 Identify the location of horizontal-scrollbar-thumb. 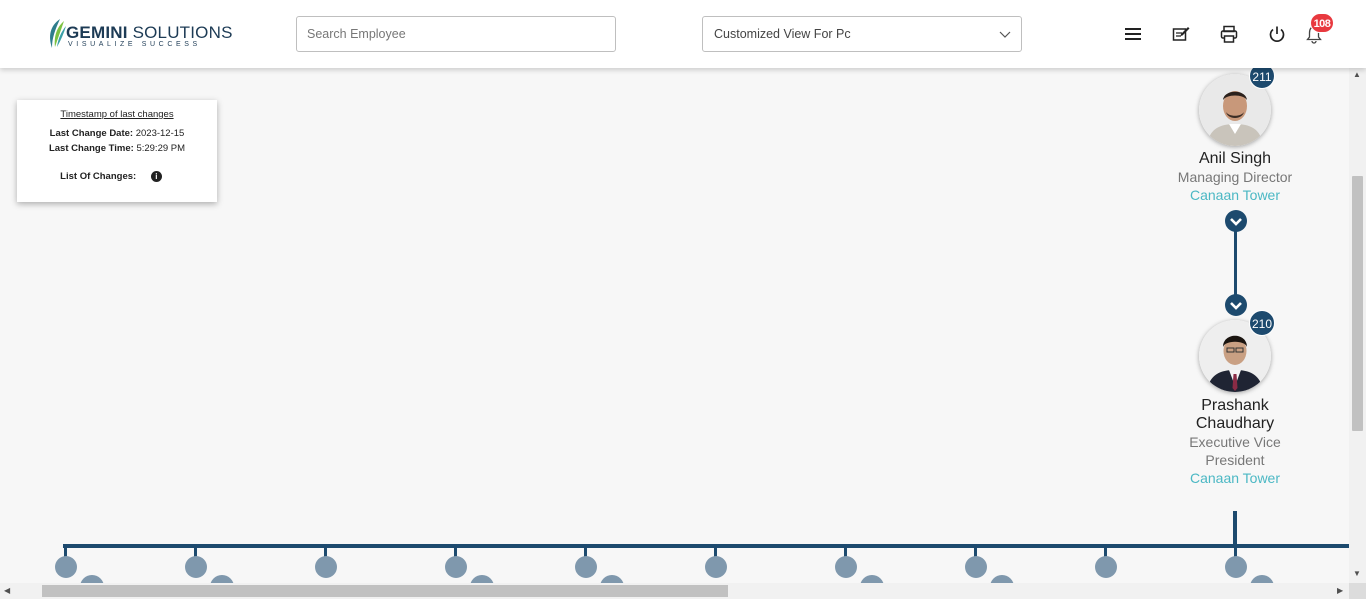
(385, 591).